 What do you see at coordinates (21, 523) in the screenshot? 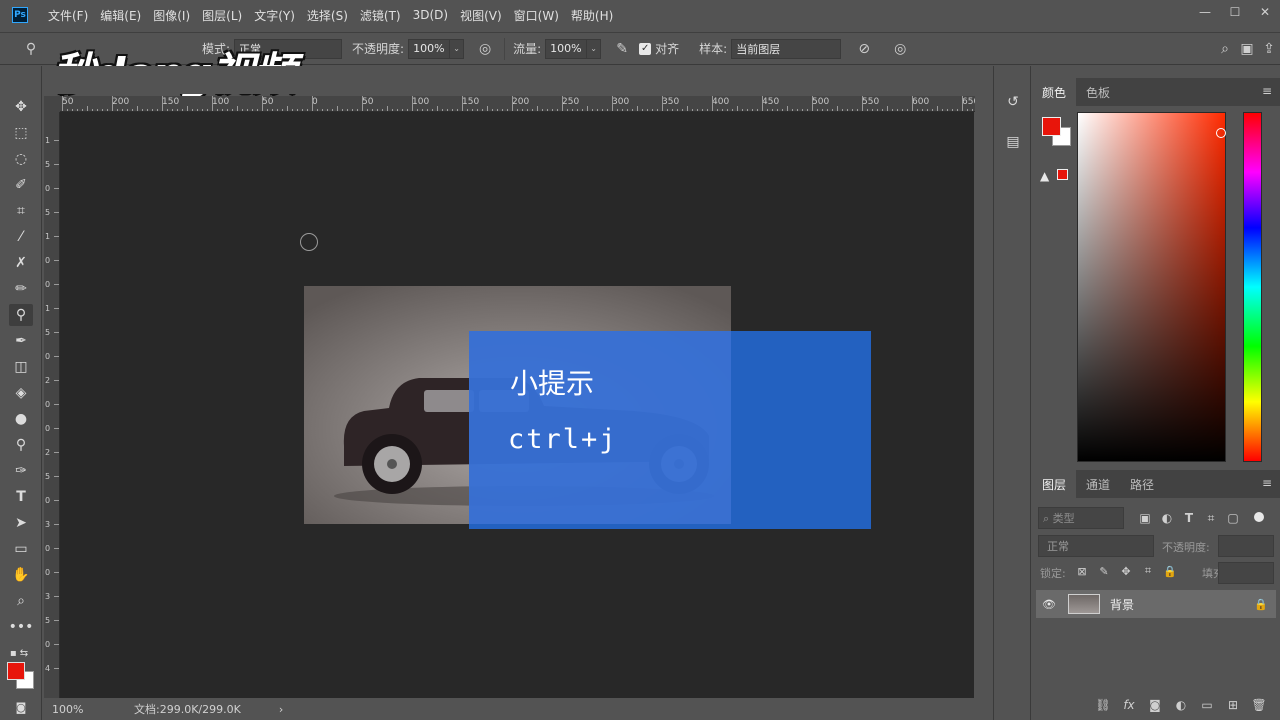
I see `path-selection-tool-icon: ➤` at bounding box center [21, 523].